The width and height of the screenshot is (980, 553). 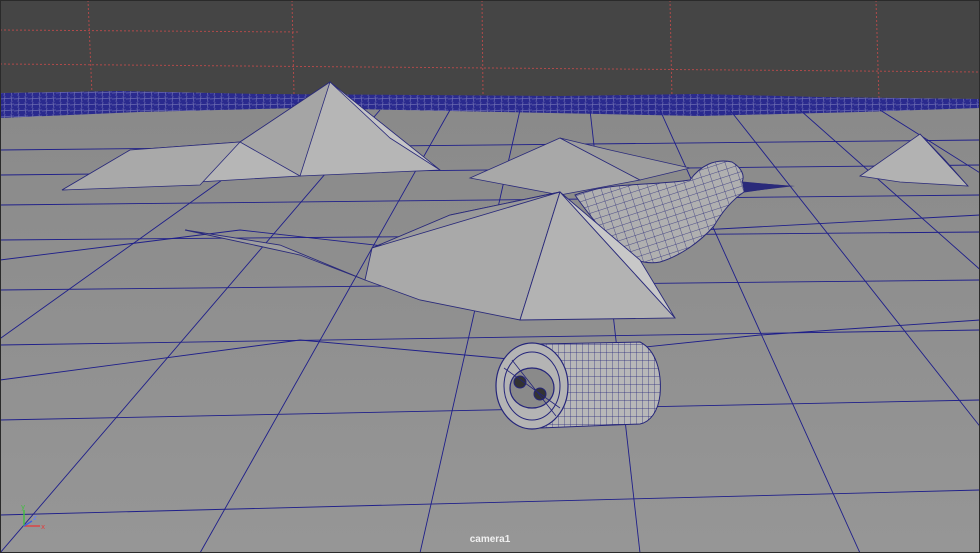 I want to click on axis-z-label: z, so click(x=35, y=518).